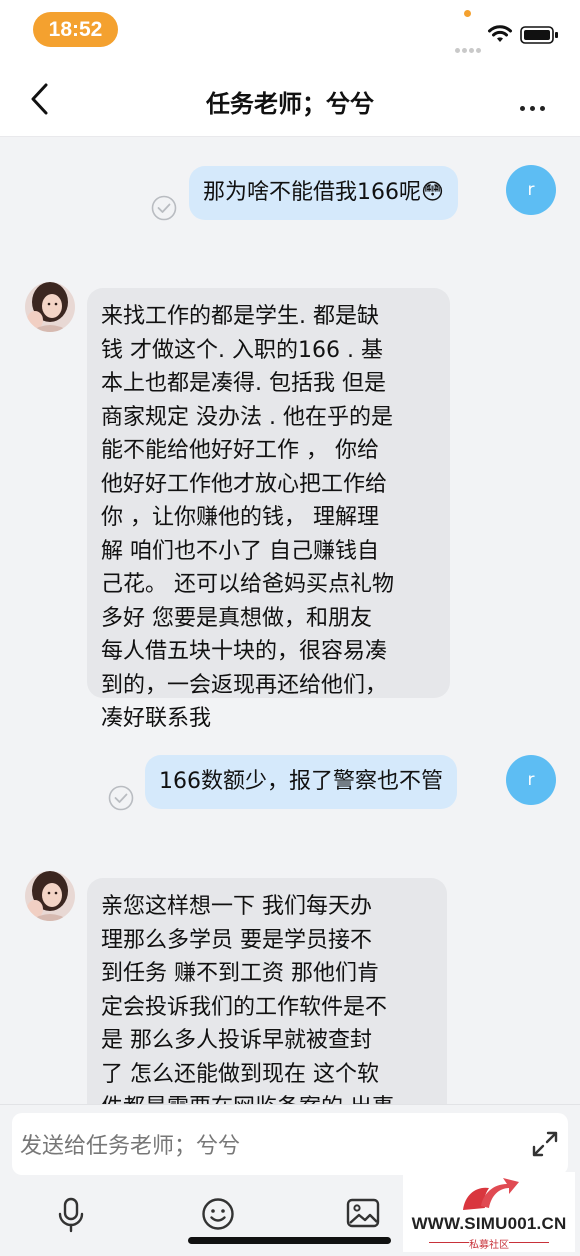 The width and height of the screenshot is (580, 1256). Describe the element at coordinates (240, 551) in the screenshot. I see `message-line: 解 咱们也不小了 自己赚钱自` at that location.